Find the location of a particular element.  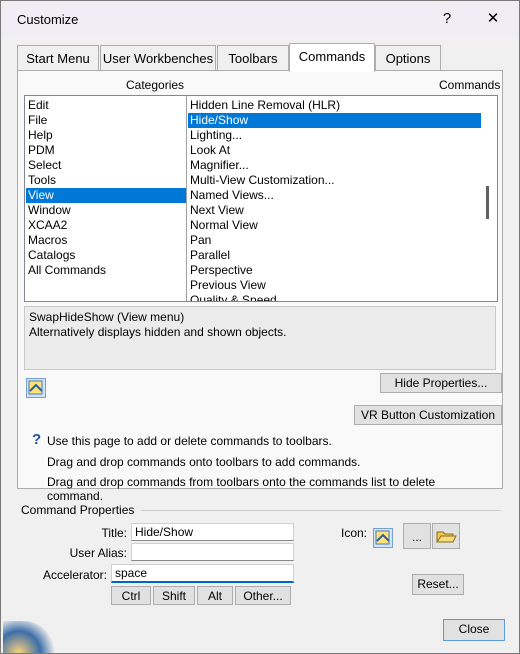

list-item: Select is located at coordinates (106, 165).